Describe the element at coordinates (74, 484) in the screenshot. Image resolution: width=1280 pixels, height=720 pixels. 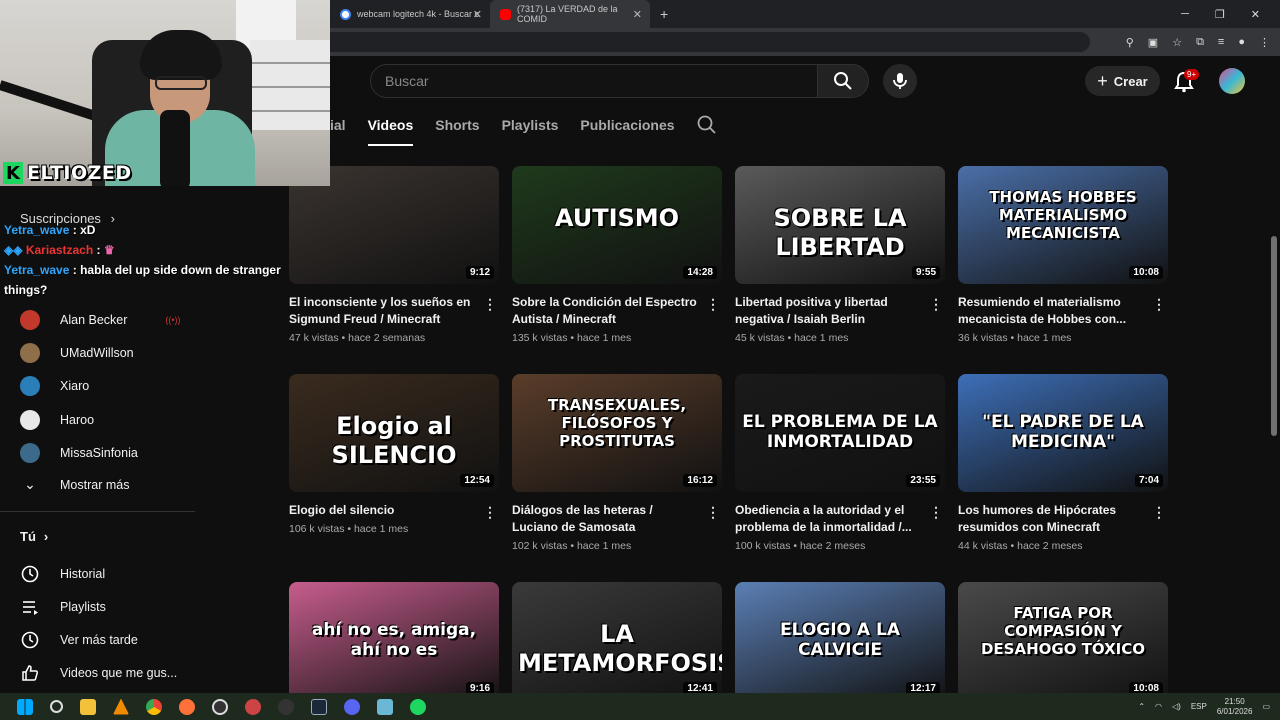
I see `show-more-button: ⌄ Mostrar más` at that location.